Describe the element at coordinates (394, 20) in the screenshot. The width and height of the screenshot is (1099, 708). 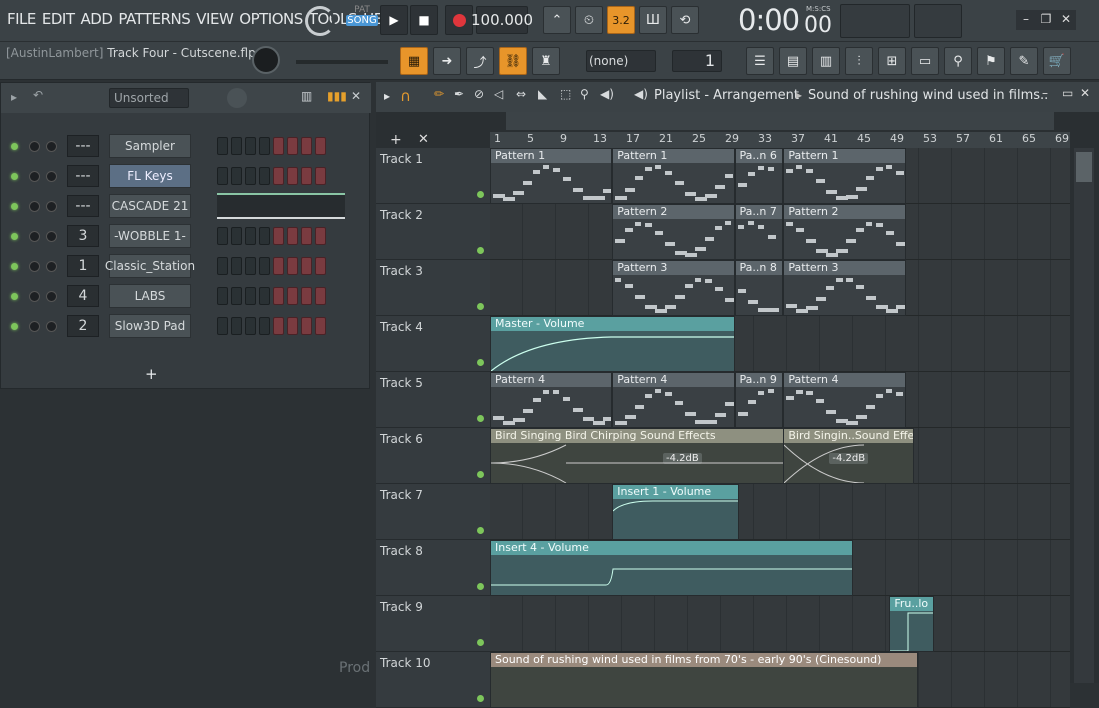
I see `play-button: ▶` at that location.